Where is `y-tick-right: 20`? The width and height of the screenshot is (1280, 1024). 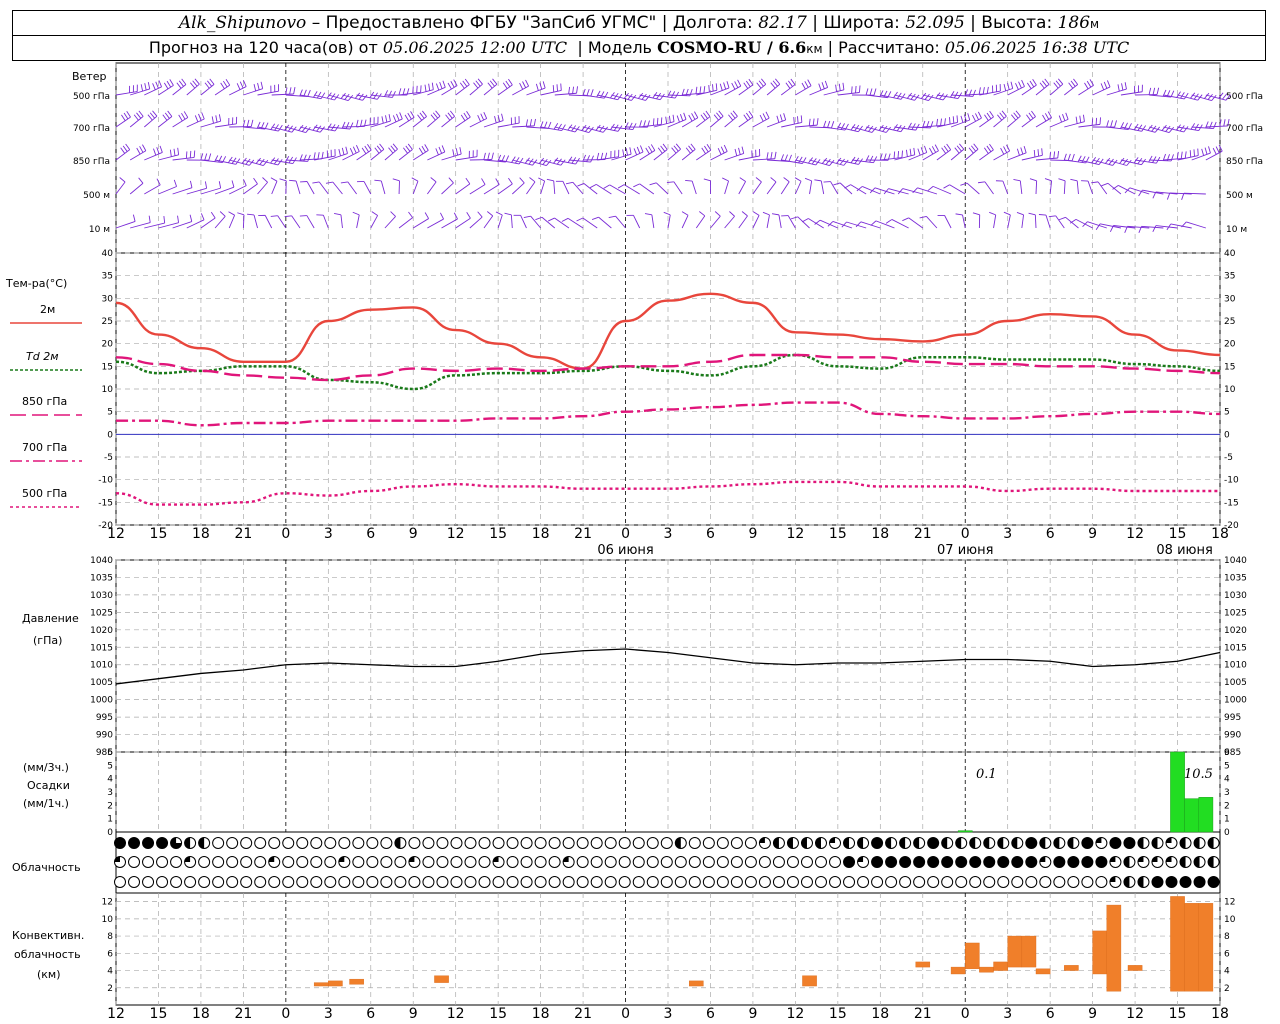 y-tick-right: 20 is located at coordinates (1230, 345).